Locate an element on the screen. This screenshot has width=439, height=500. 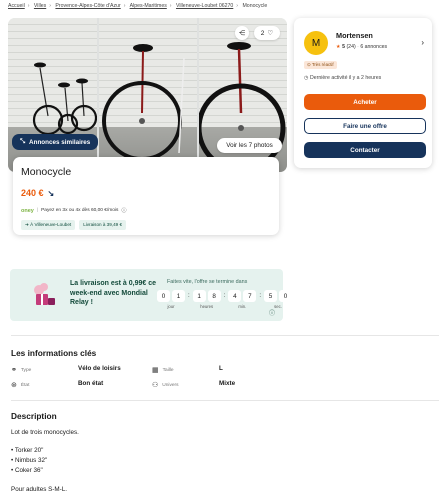
breadcrumb-home: Accueil is located at coordinates (16, 6).